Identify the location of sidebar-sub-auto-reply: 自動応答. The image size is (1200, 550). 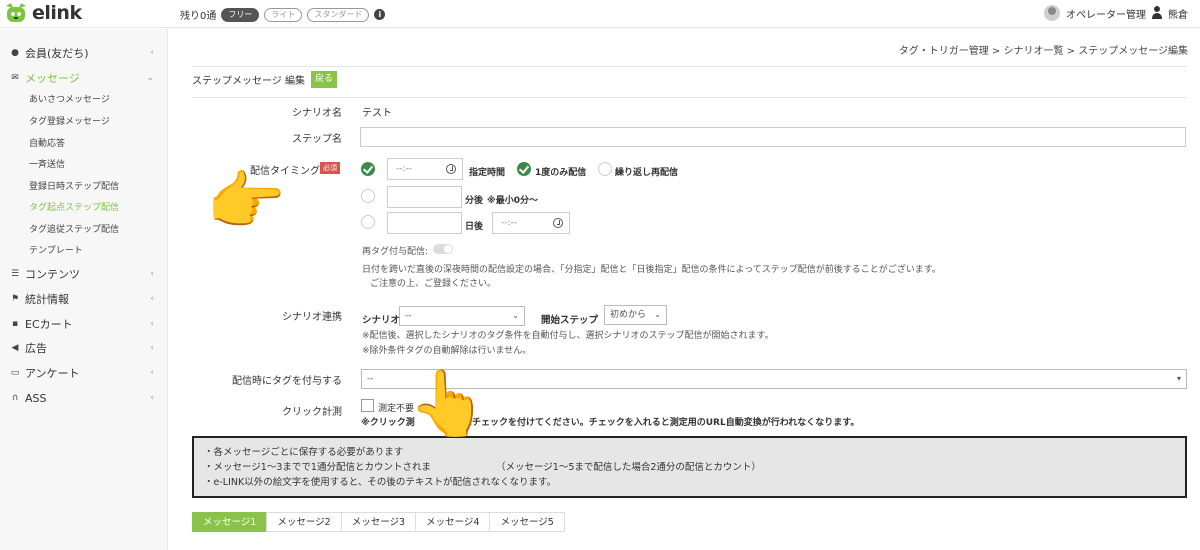
(47, 144).